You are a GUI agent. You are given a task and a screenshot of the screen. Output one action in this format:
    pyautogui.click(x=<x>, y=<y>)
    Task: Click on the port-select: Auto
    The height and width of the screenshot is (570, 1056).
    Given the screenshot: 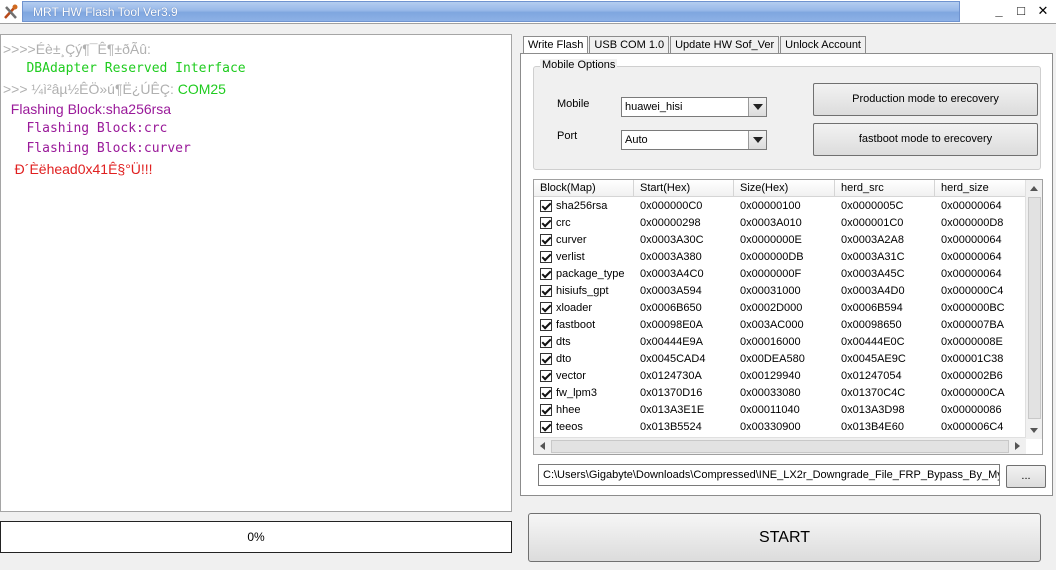 What is the action you would take?
    pyautogui.click(x=694, y=140)
    